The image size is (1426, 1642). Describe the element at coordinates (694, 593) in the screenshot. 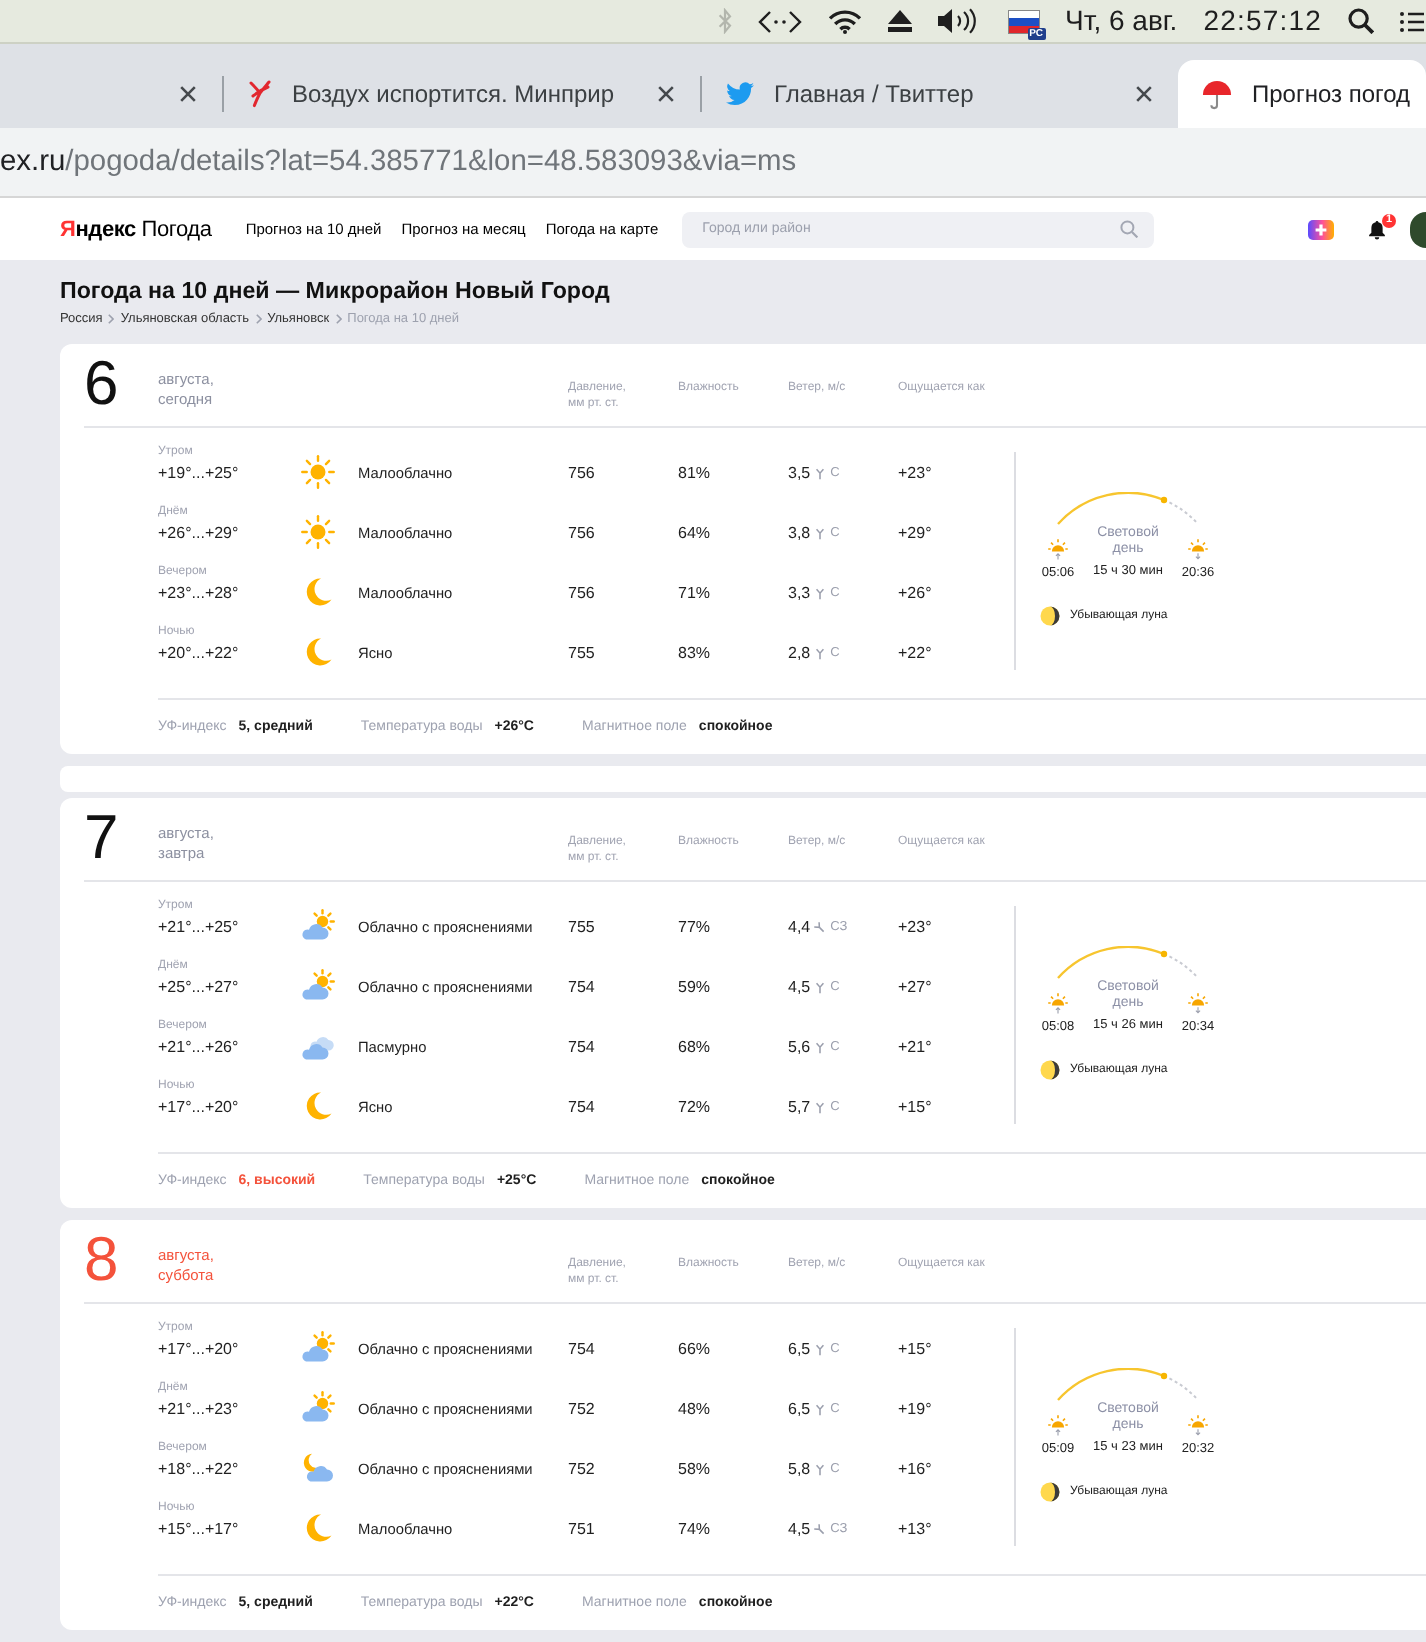

I see `humidity-value: 71%` at that location.